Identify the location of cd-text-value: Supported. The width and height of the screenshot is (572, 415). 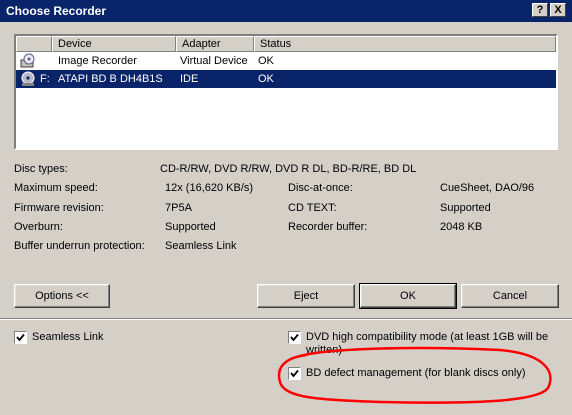
(465, 208).